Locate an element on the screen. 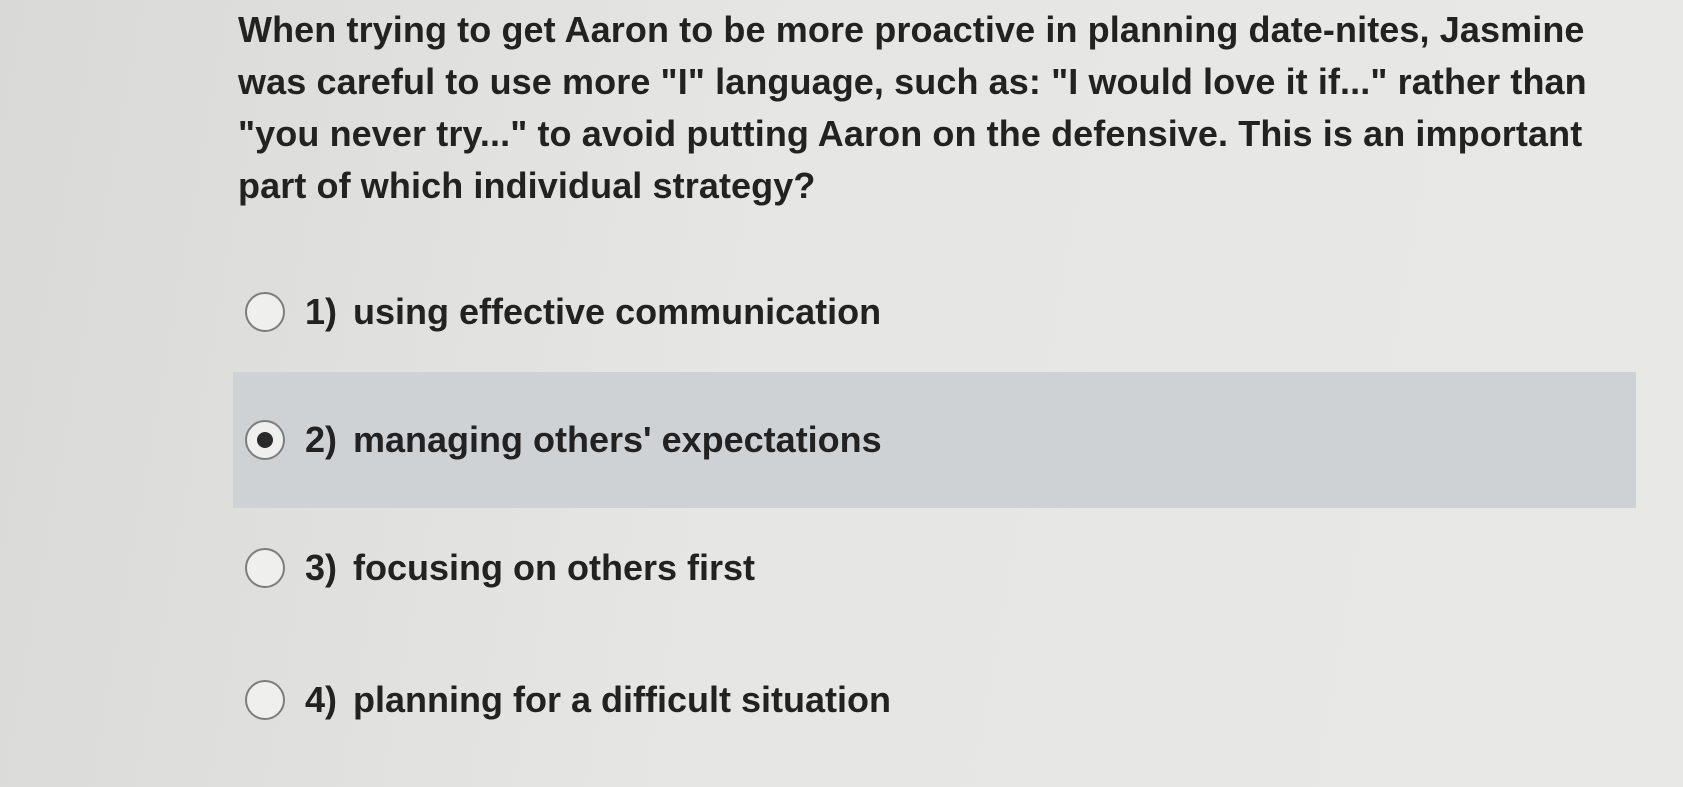  option-number: 3) is located at coordinates (321, 567).